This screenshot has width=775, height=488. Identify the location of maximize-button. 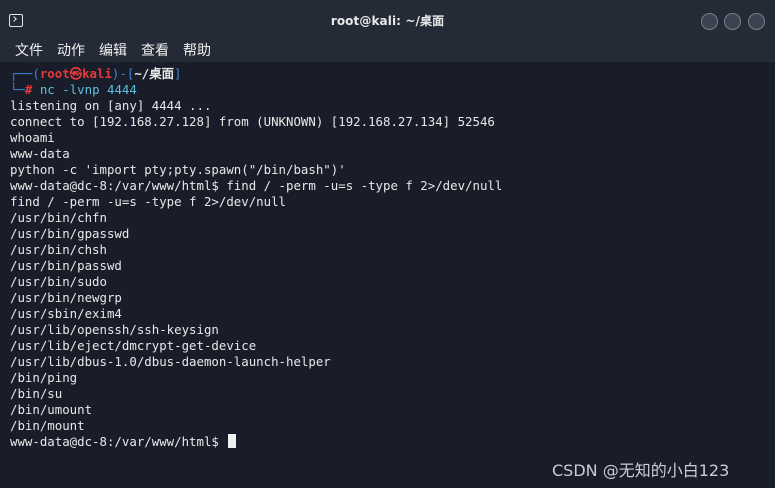
(732, 21).